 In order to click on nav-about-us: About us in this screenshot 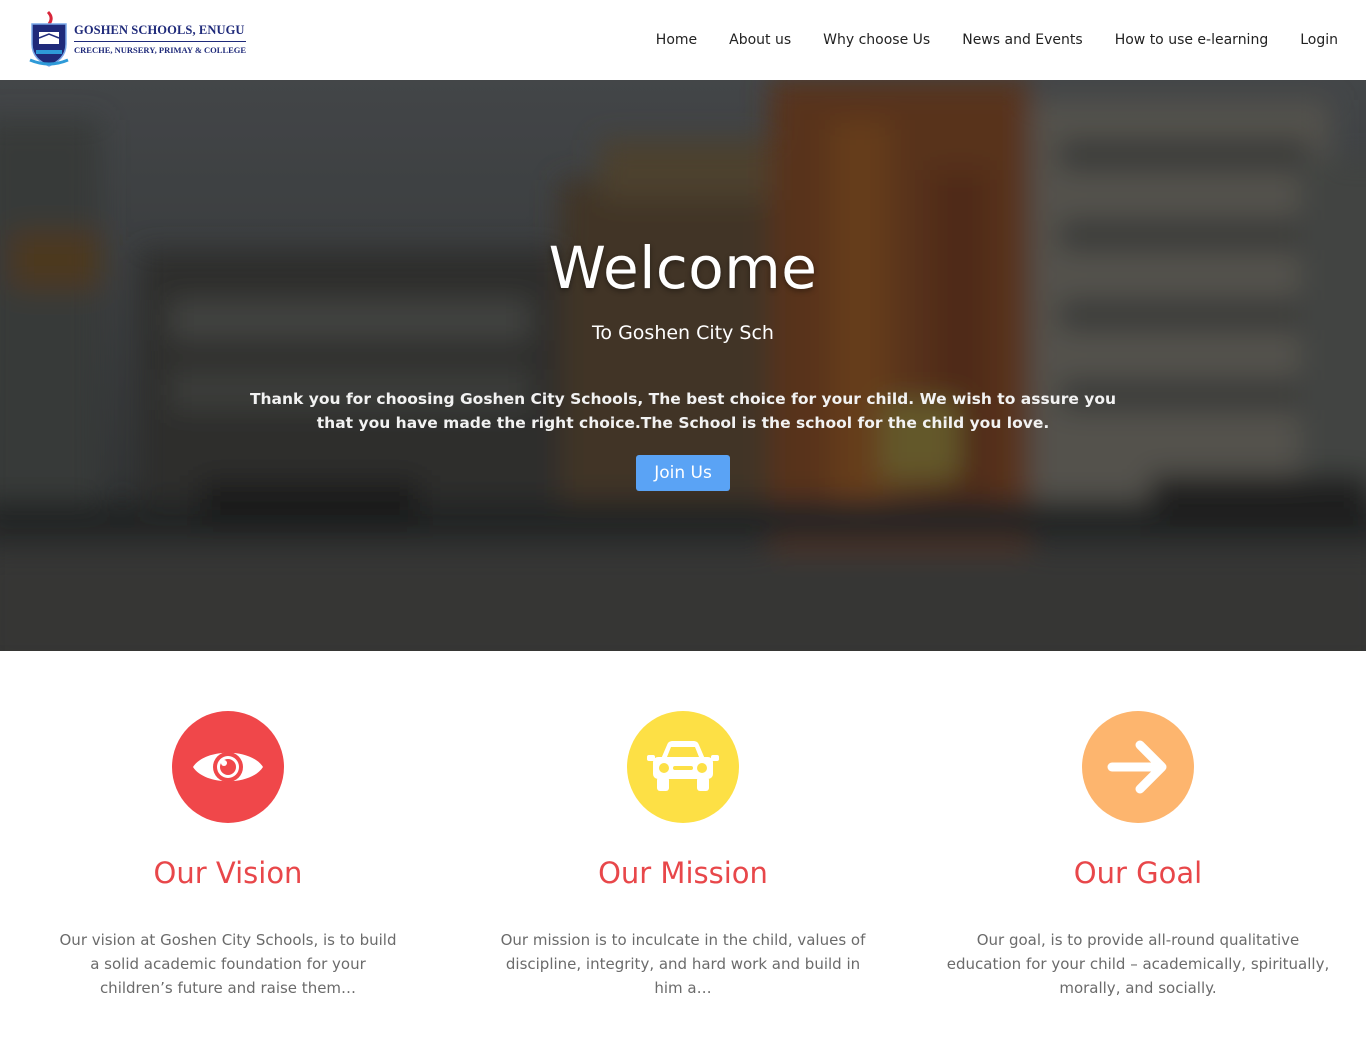, I will do `click(760, 40)`.